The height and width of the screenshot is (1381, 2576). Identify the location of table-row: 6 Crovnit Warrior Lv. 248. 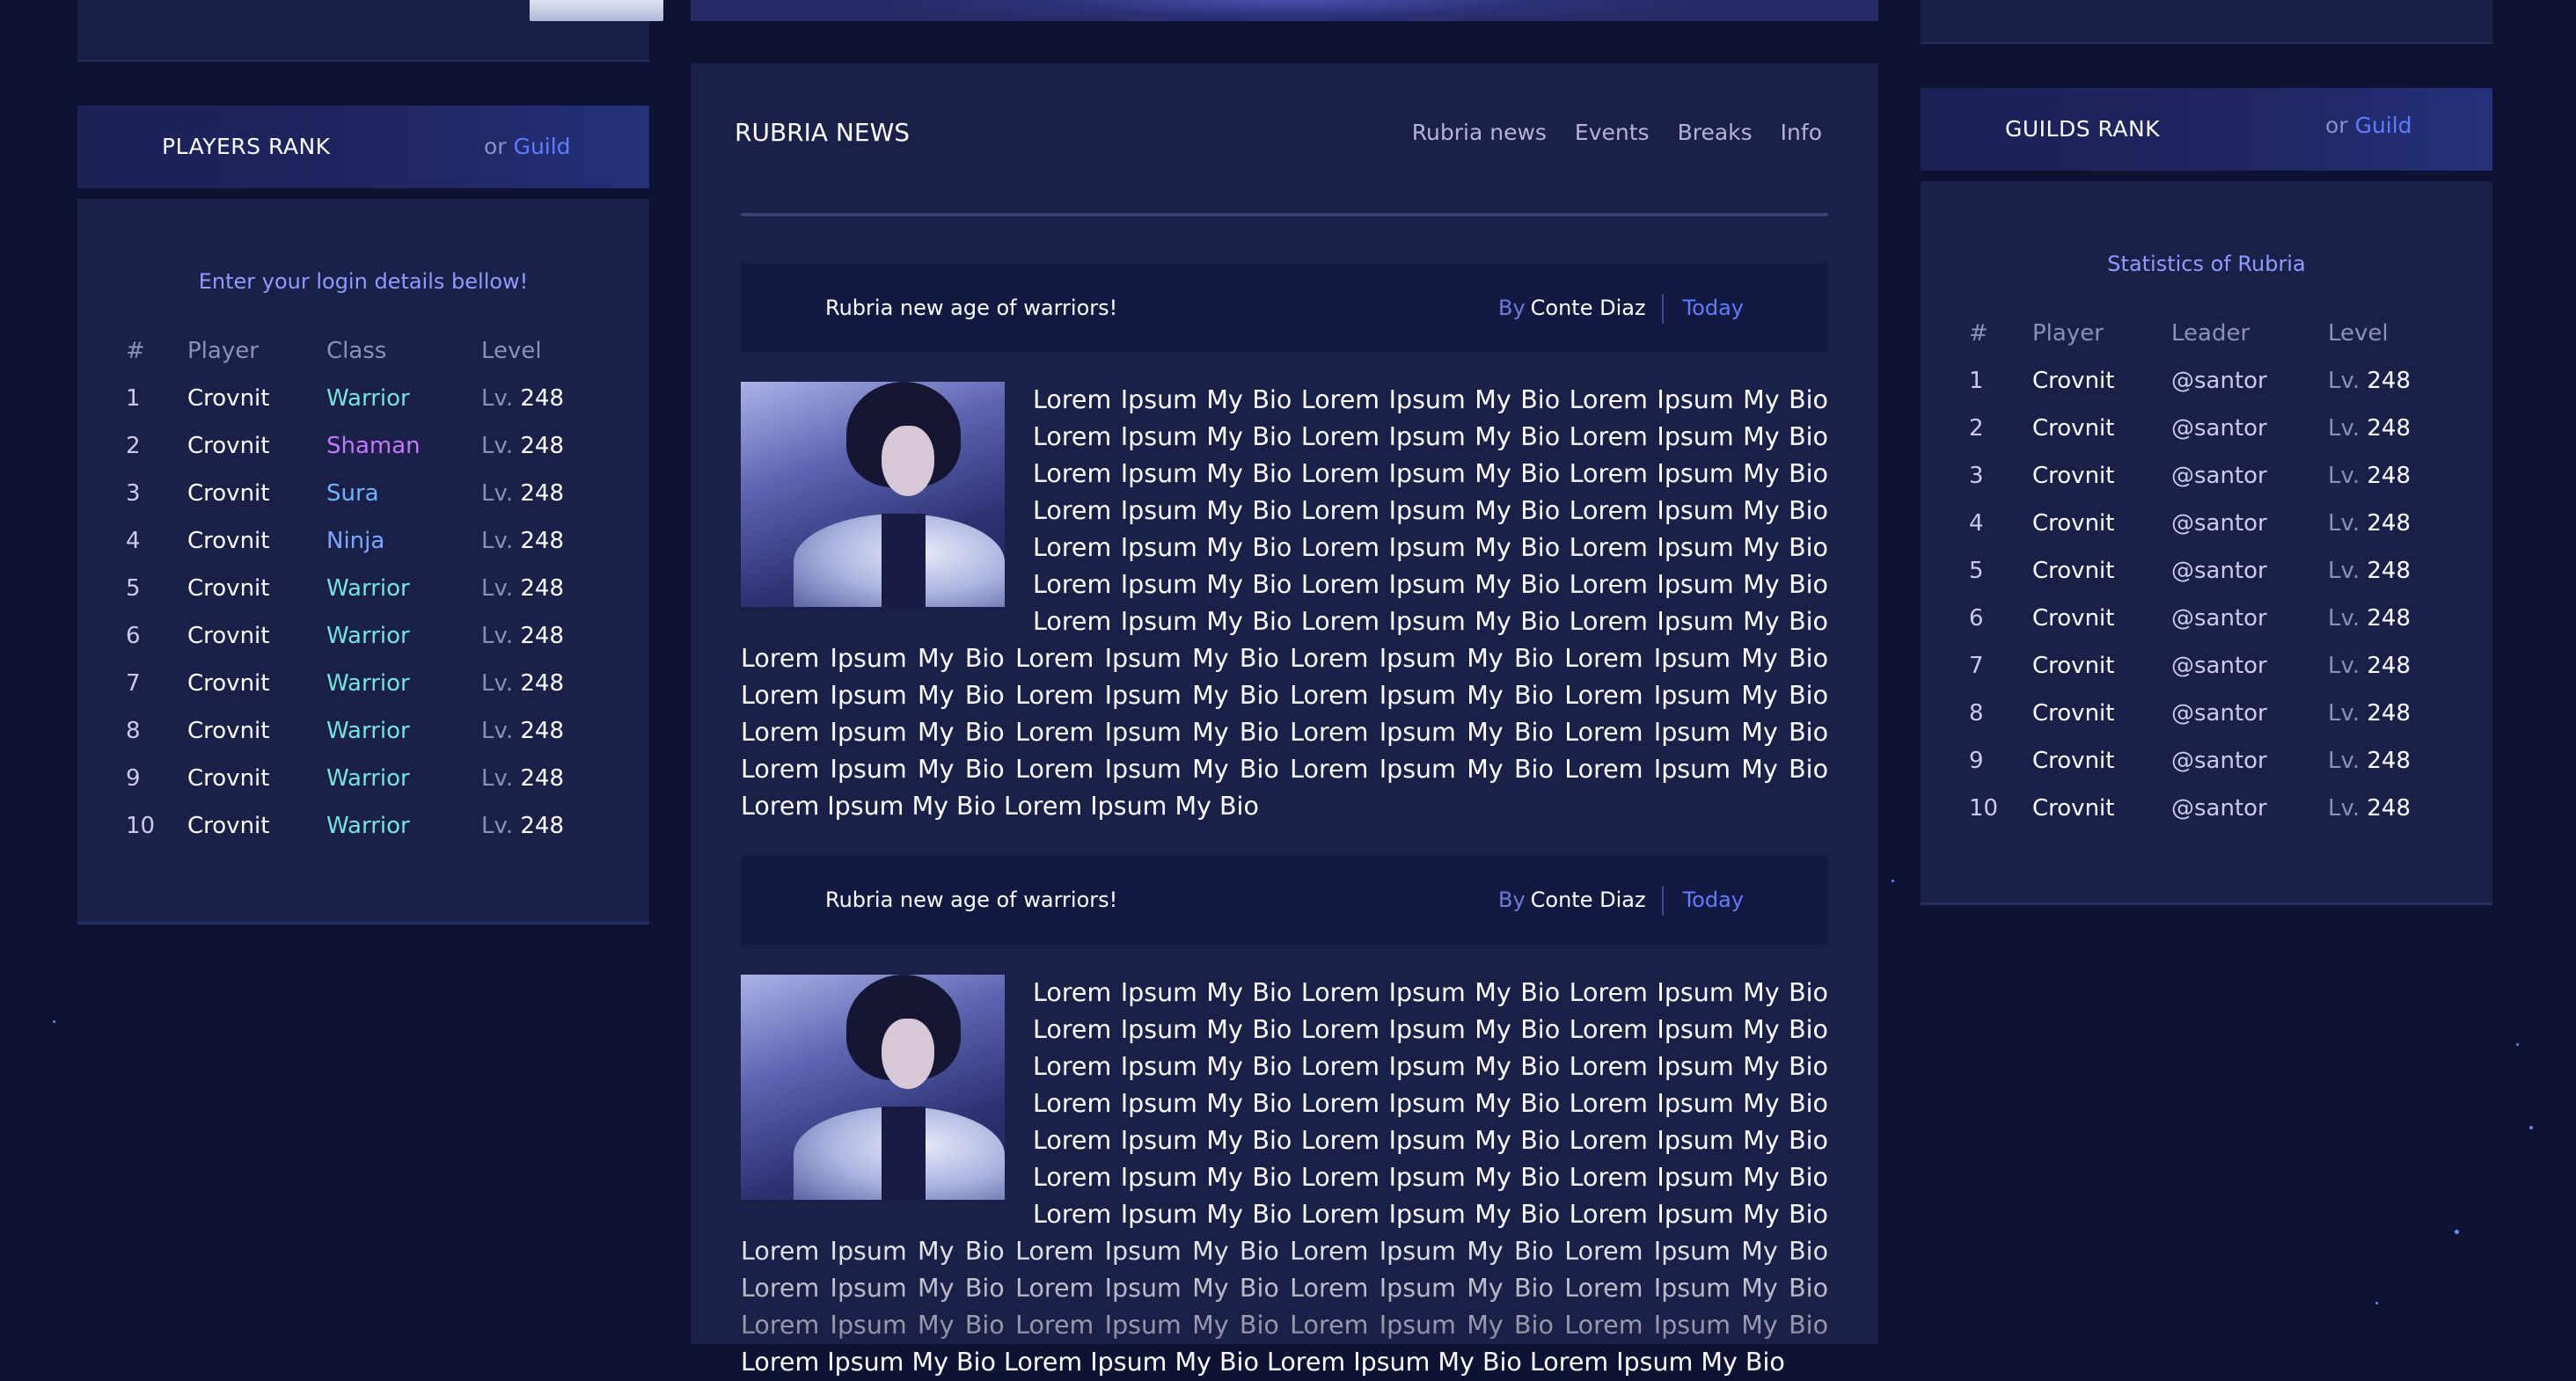
(371, 636).